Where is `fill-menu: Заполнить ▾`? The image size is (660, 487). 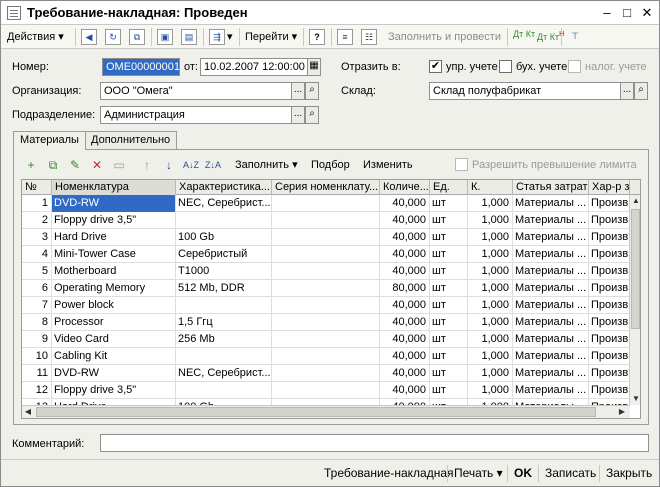
fill-menu: Заполнить ▾ is located at coordinates (266, 165).